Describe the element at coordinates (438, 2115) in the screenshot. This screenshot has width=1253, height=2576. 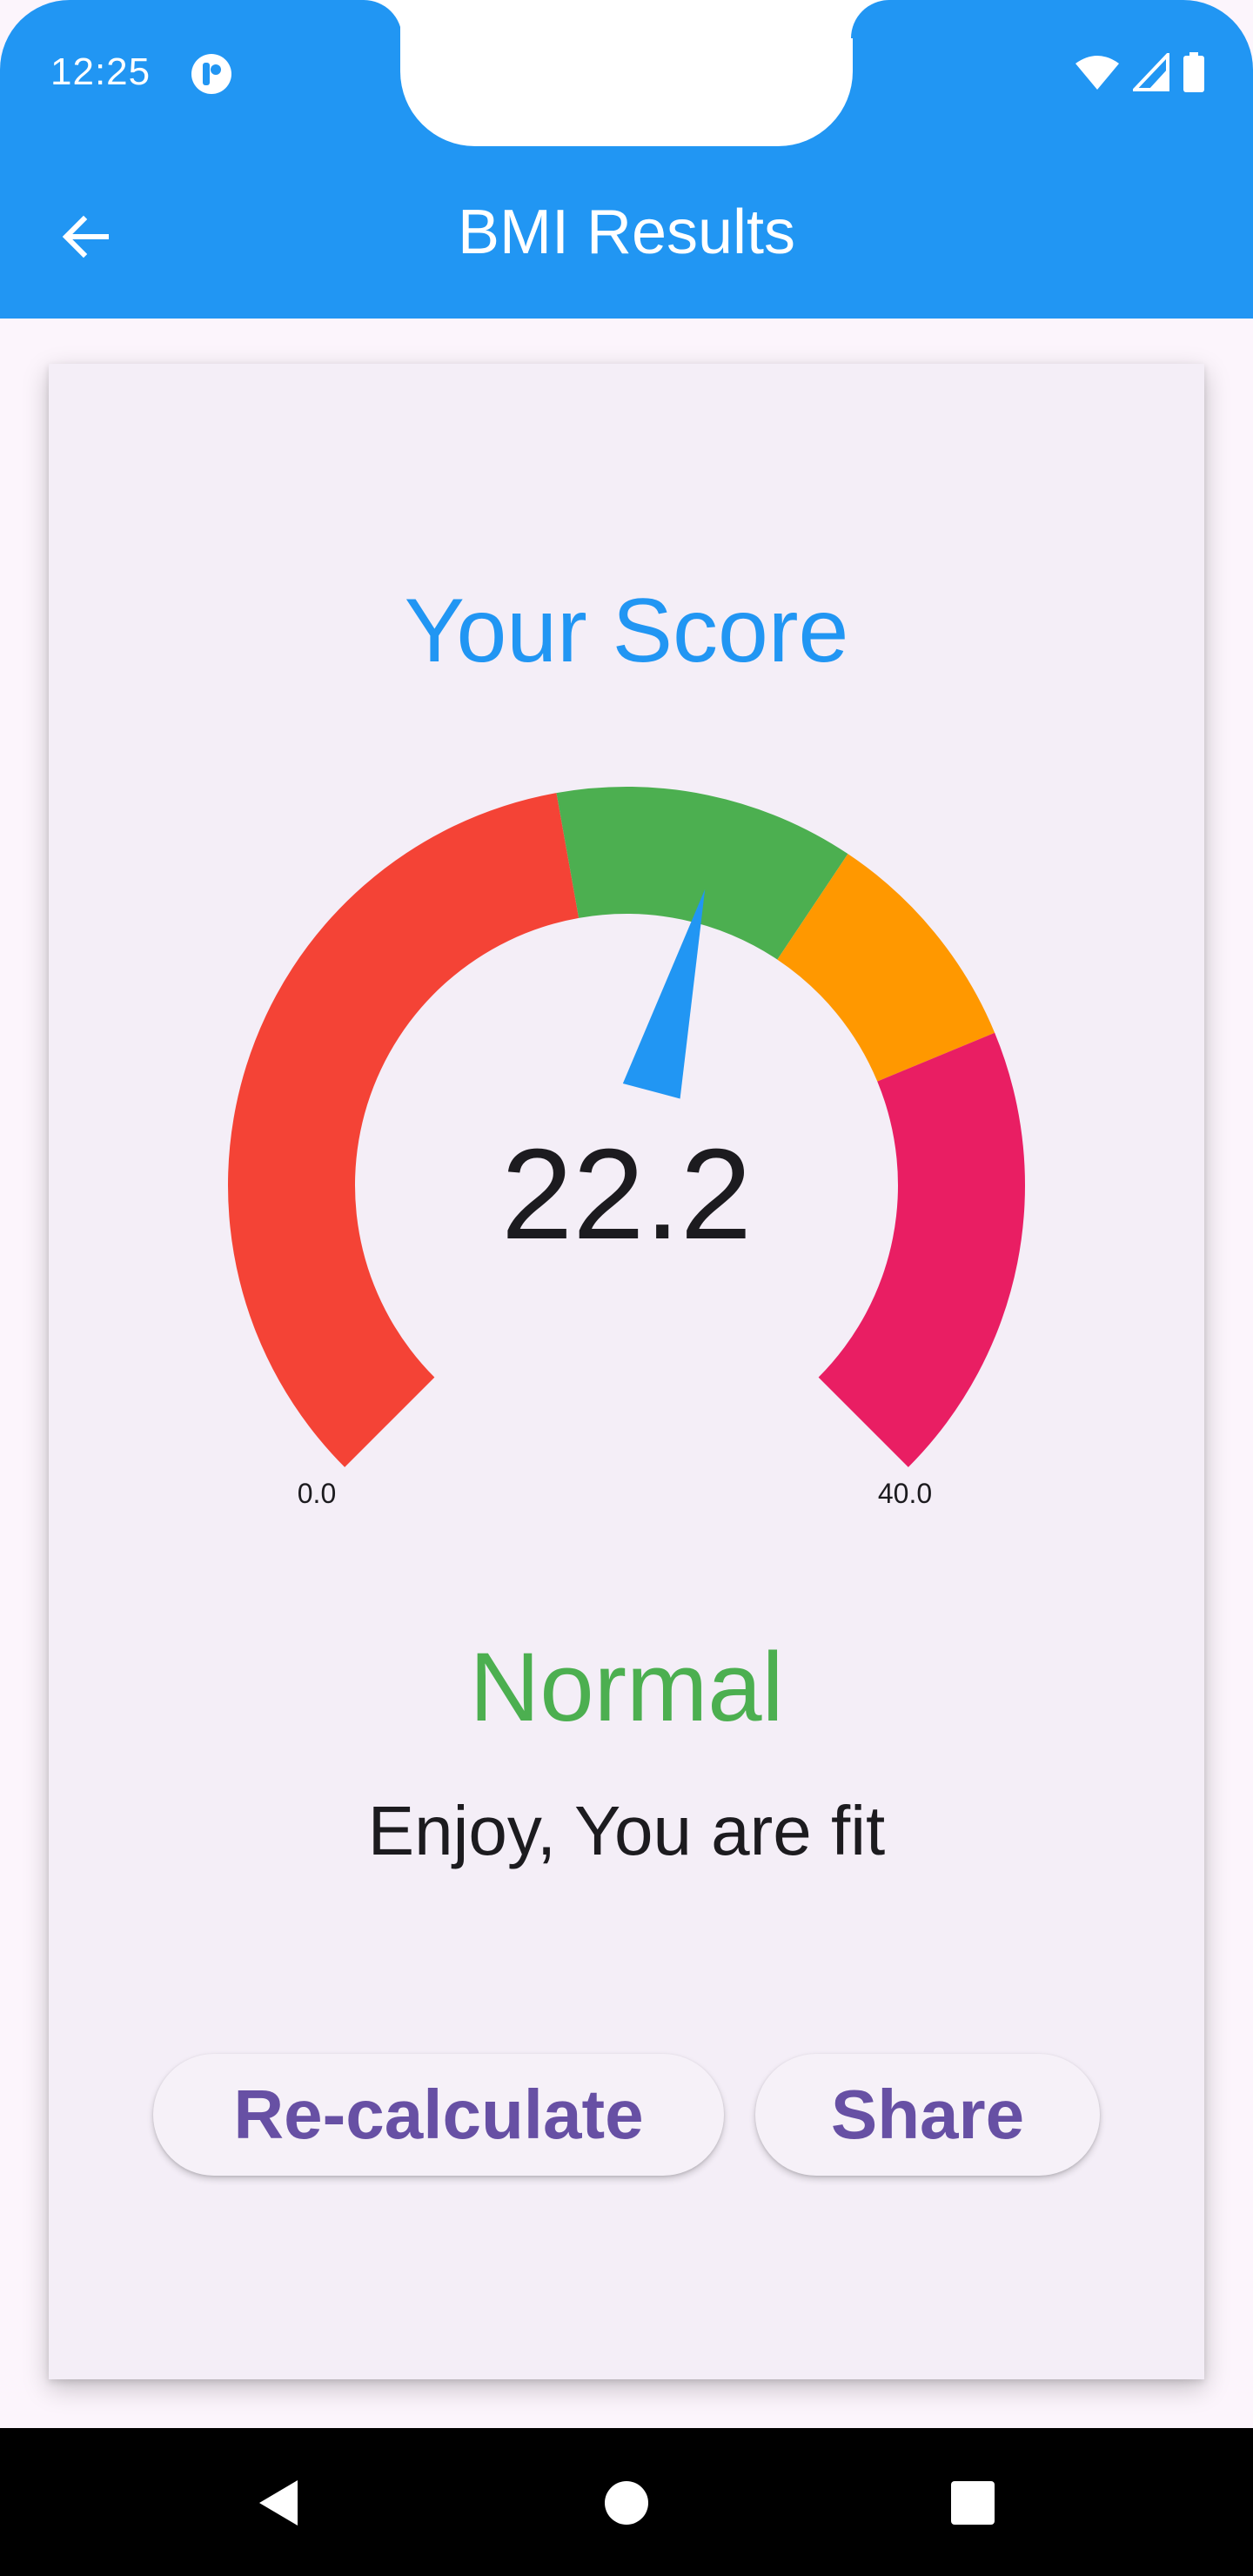
I see `recalculate-button: Re-calculate` at that location.